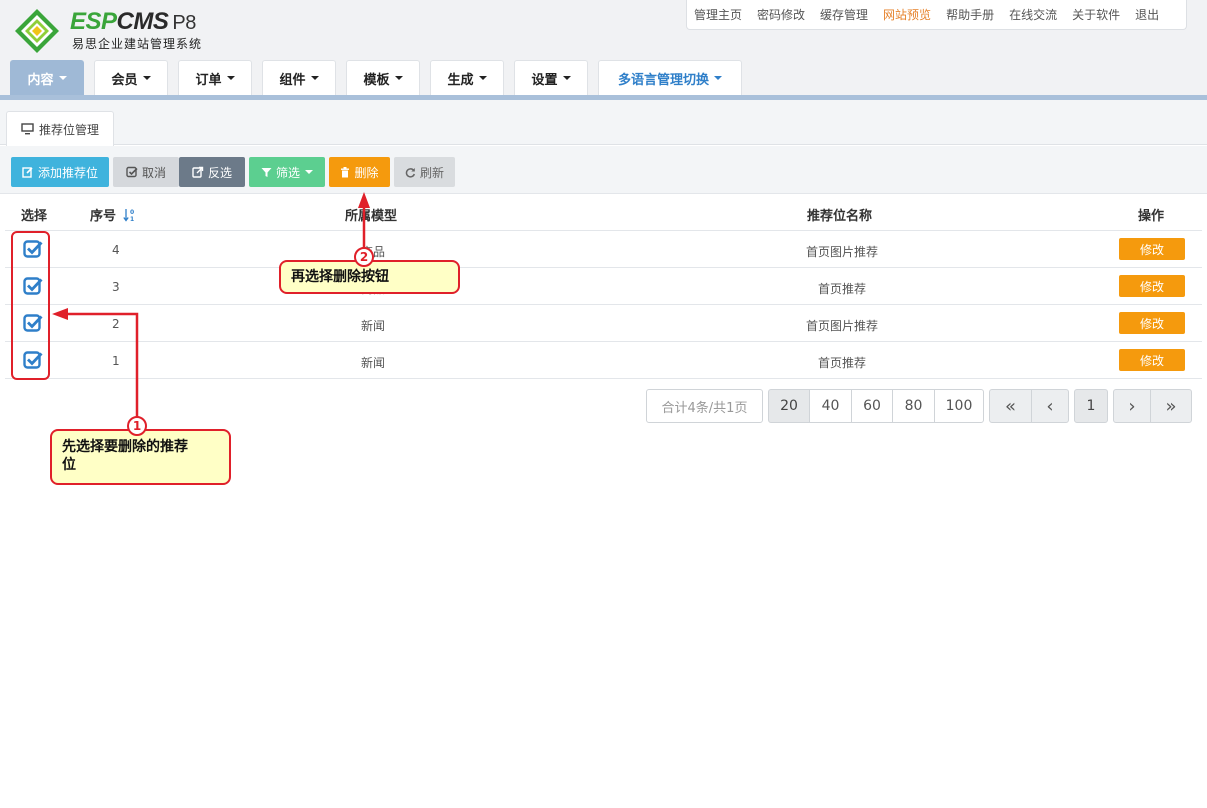  I want to click on annotation-step1-callout: 先选择要删除的推荐 位, so click(140, 457).